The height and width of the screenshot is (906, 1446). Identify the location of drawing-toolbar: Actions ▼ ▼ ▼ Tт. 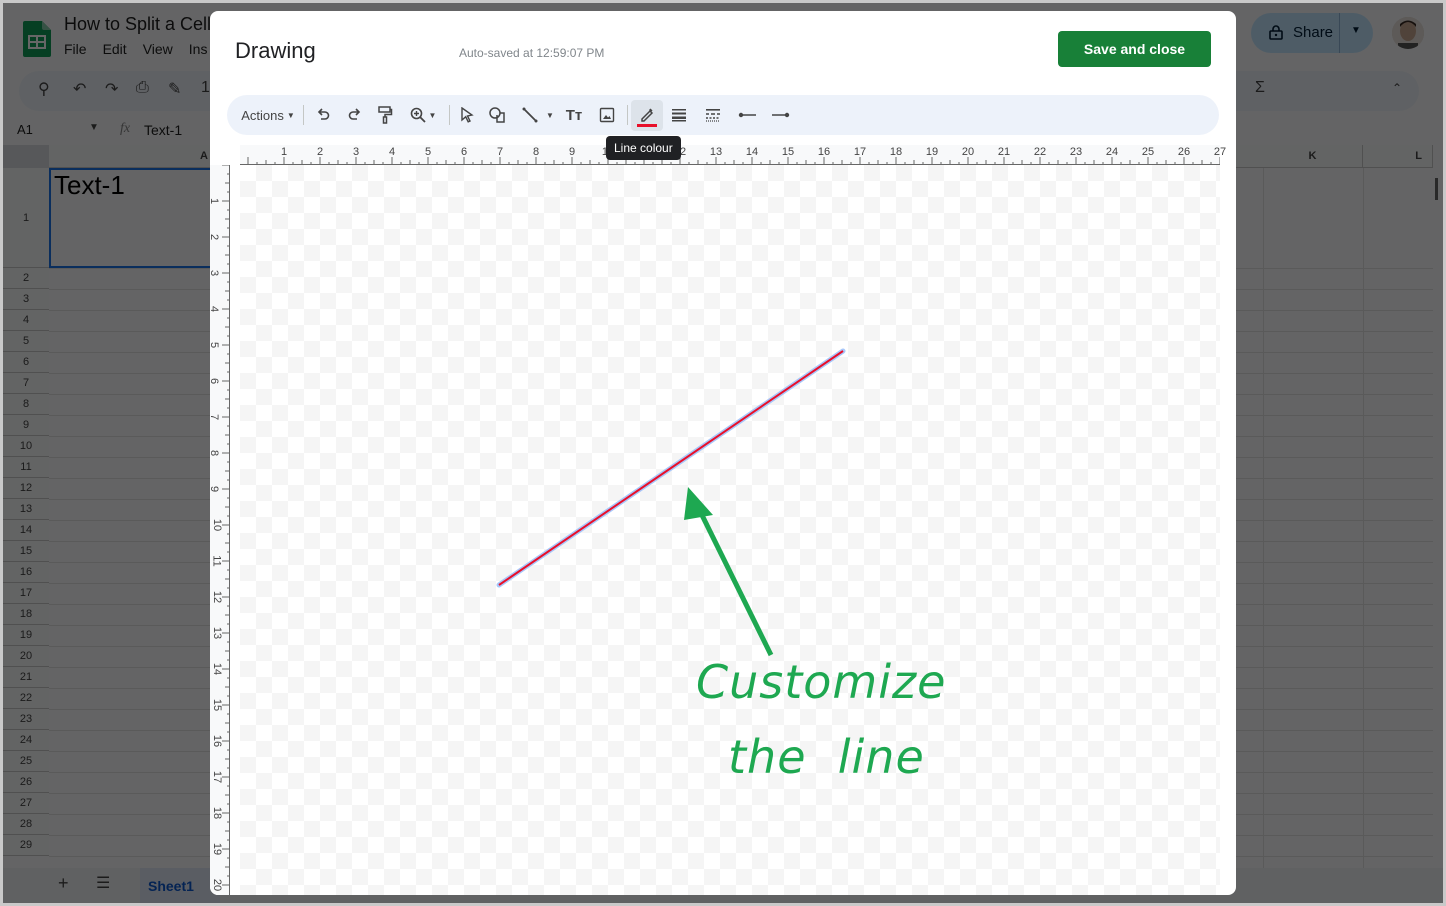
(723, 115).